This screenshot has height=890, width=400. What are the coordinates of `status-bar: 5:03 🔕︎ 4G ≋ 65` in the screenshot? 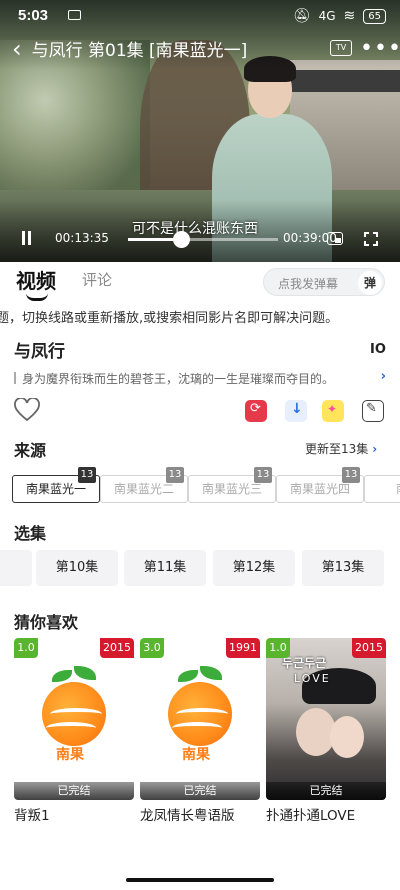 It's located at (200, 16).